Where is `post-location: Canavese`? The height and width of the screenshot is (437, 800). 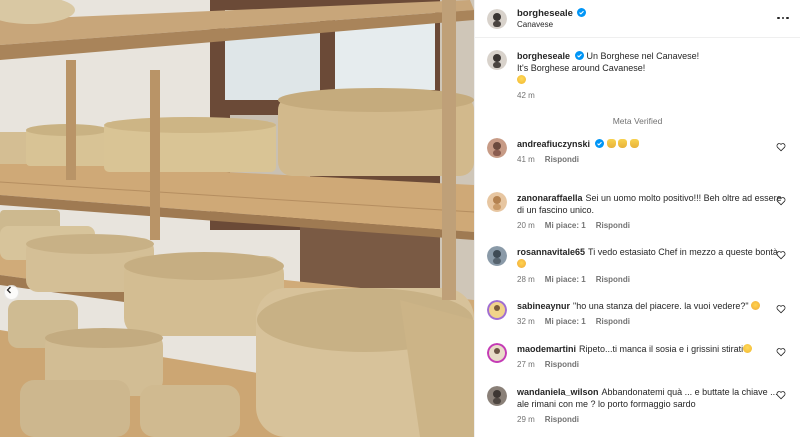
post-location: Canavese is located at coordinates (551, 24).